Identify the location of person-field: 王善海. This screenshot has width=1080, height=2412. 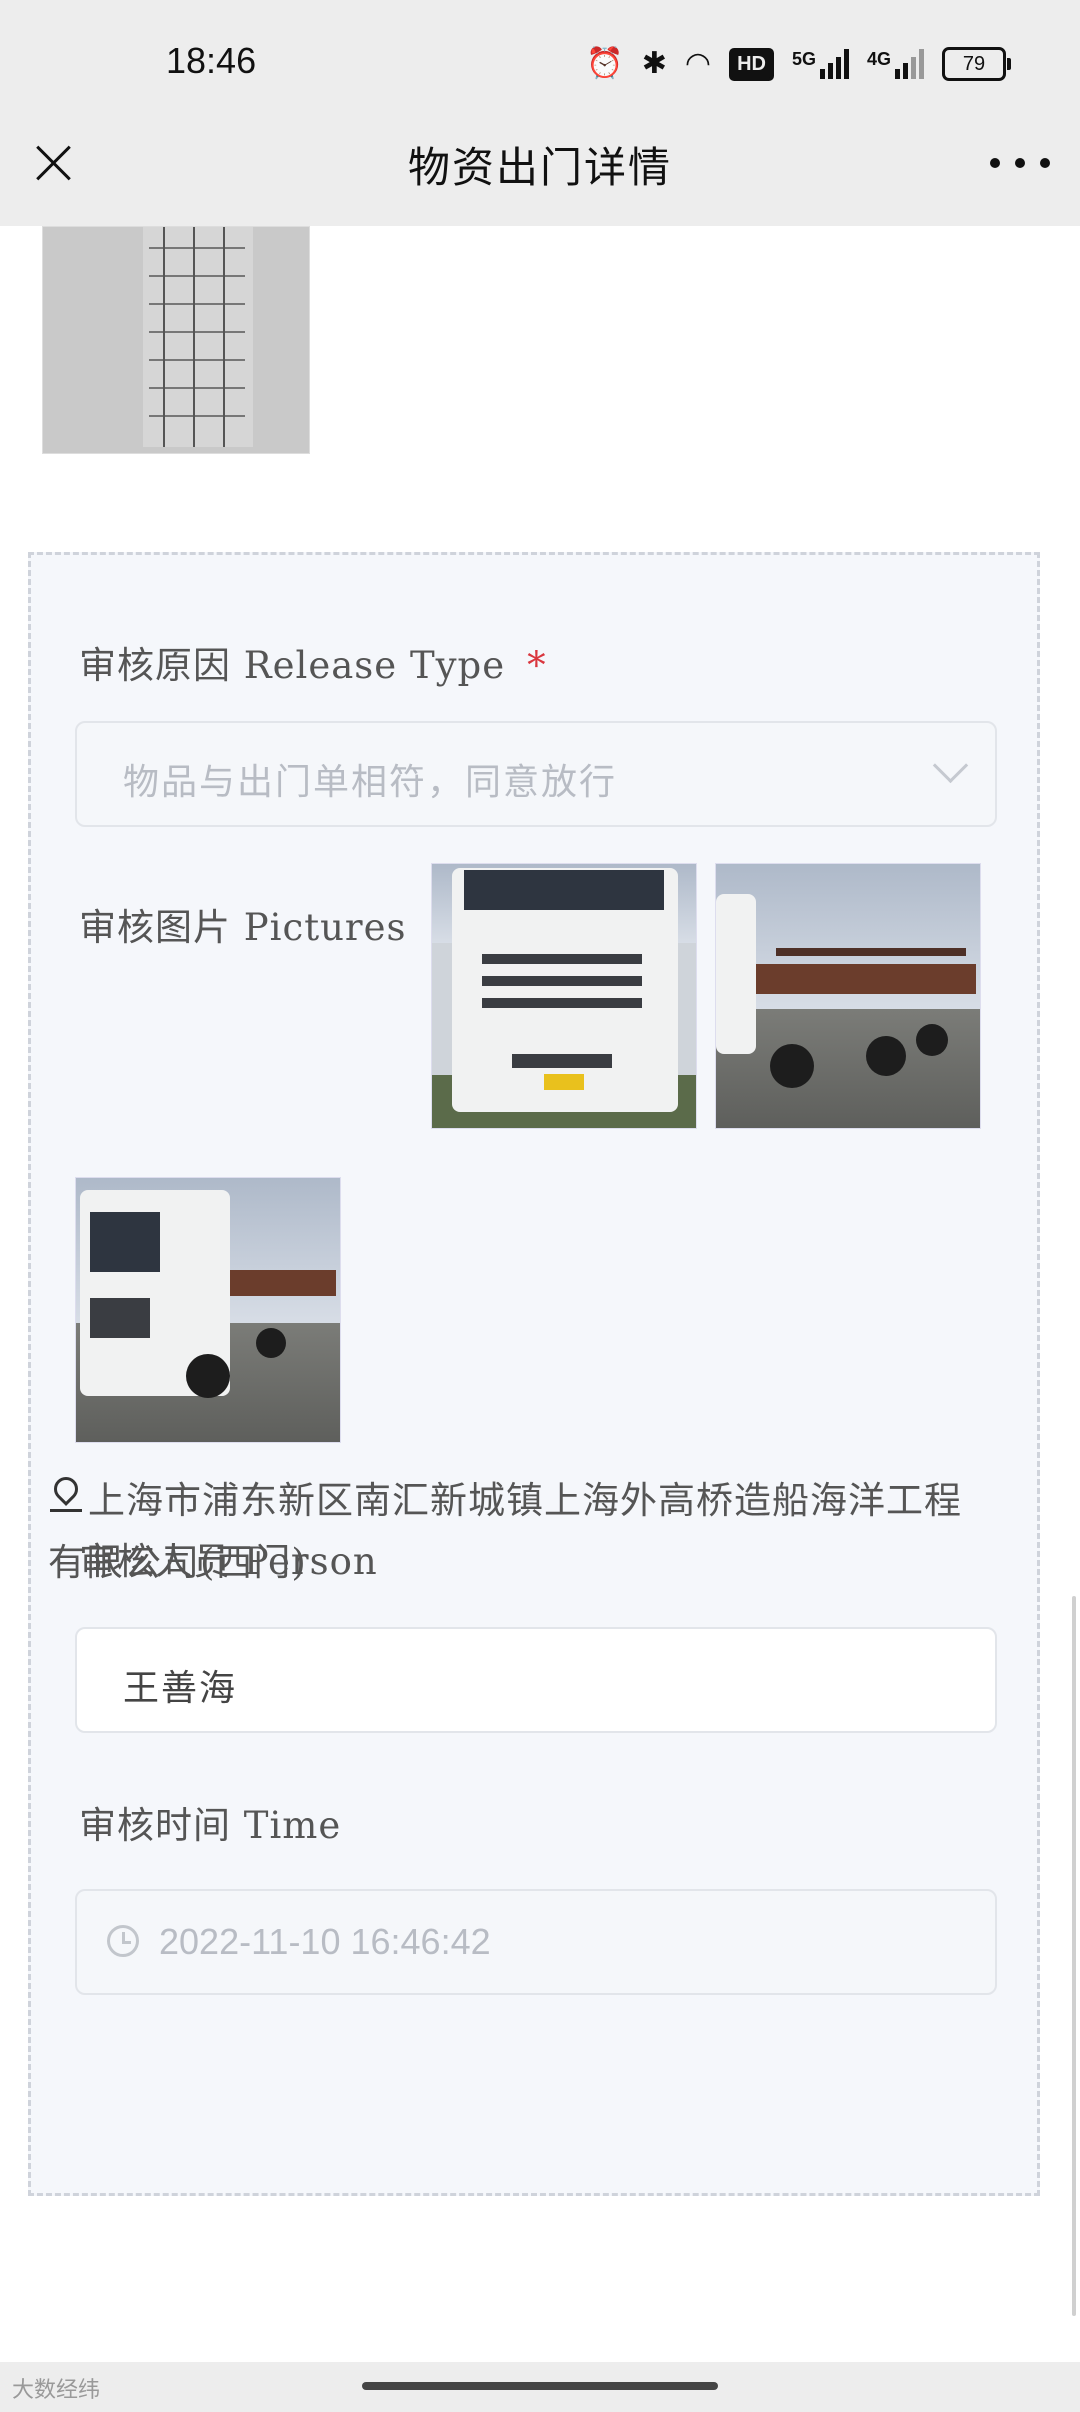
(536, 1680).